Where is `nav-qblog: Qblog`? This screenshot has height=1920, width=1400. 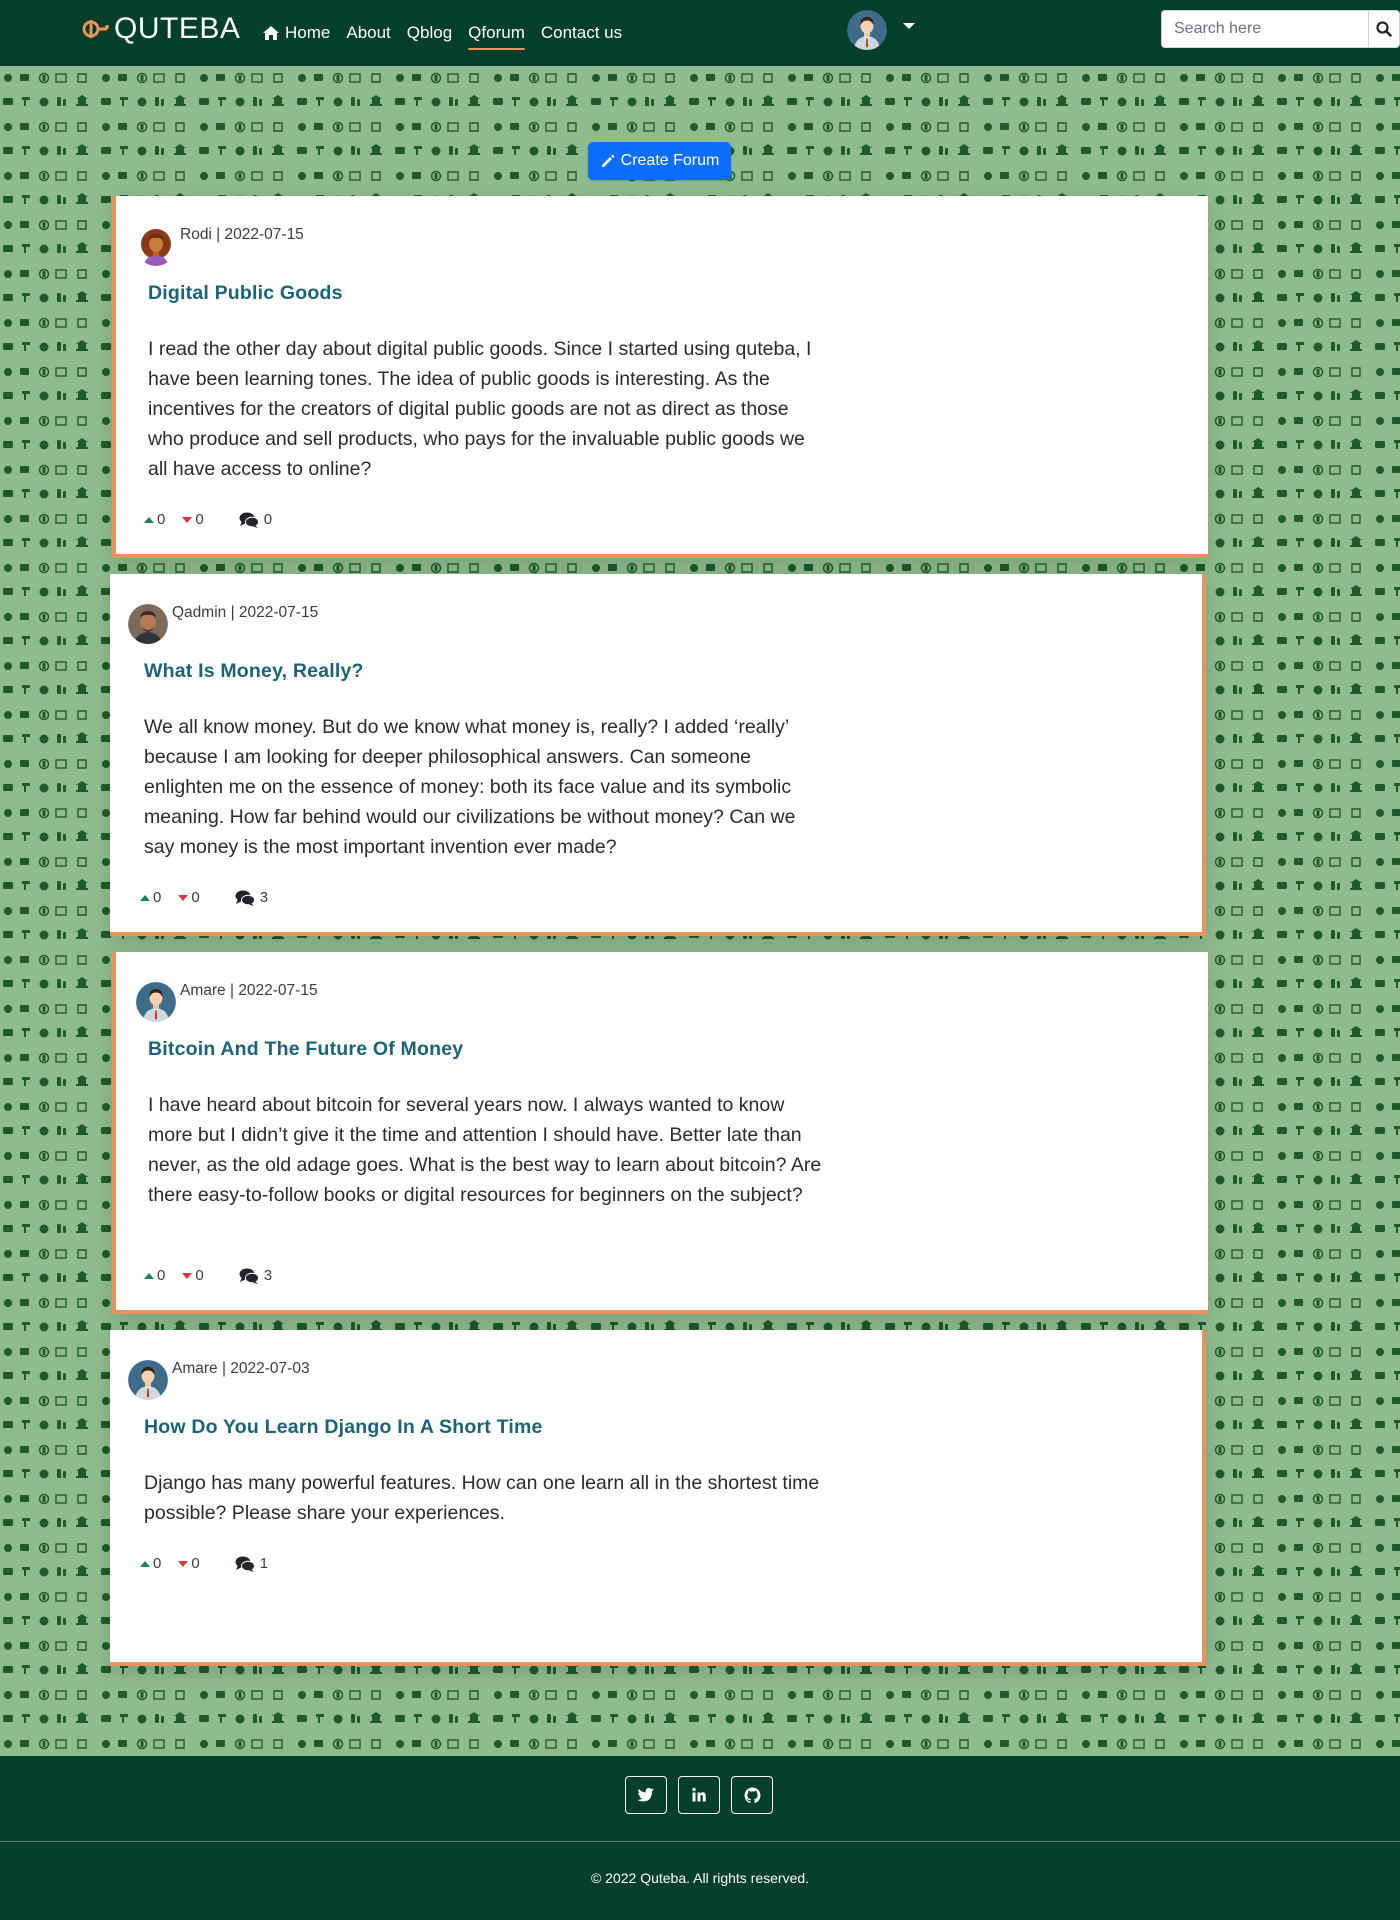 nav-qblog: Qblog is located at coordinates (429, 33).